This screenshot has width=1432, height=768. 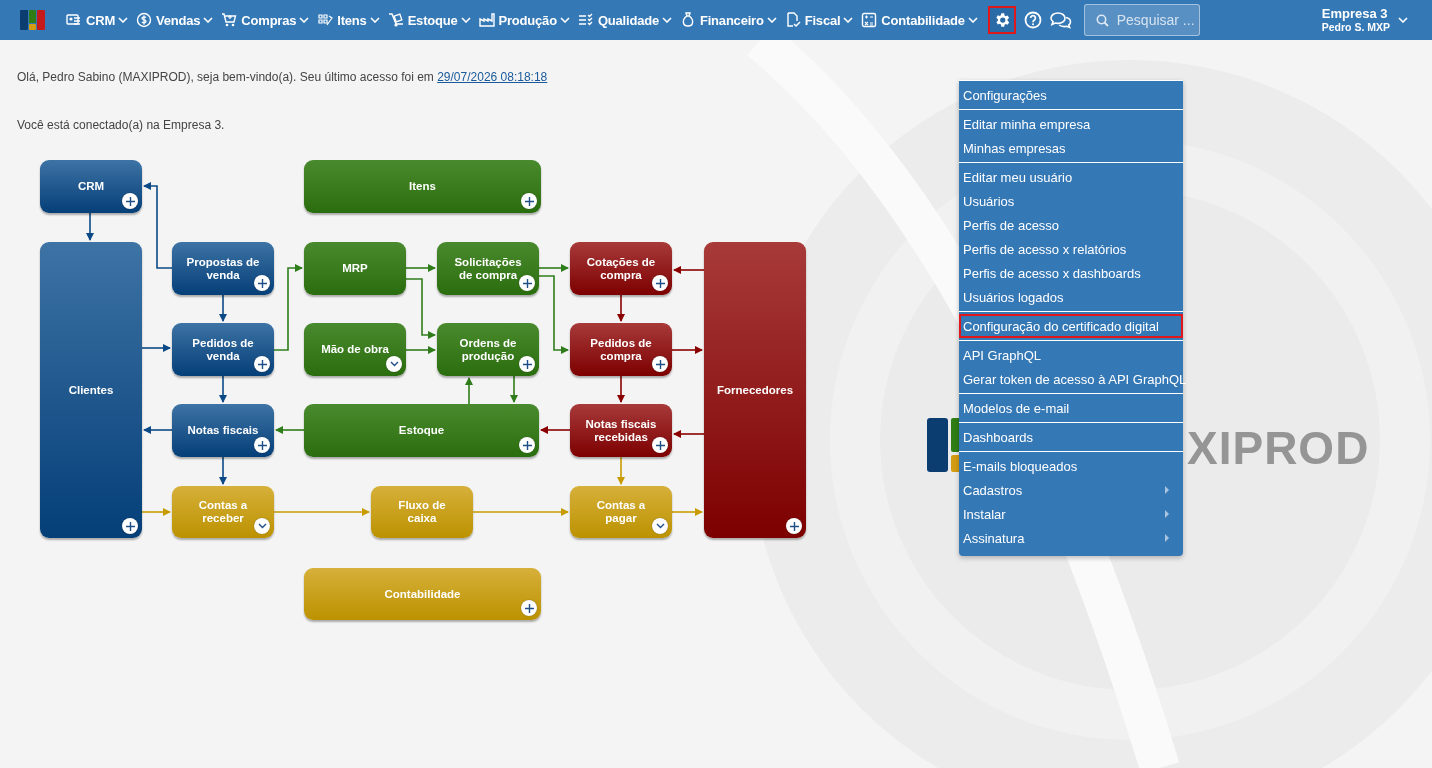 What do you see at coordinates (1071, 297) in the screenshot?
I see `menu-item: Usuários logados` at bounding box center [1071, 297].